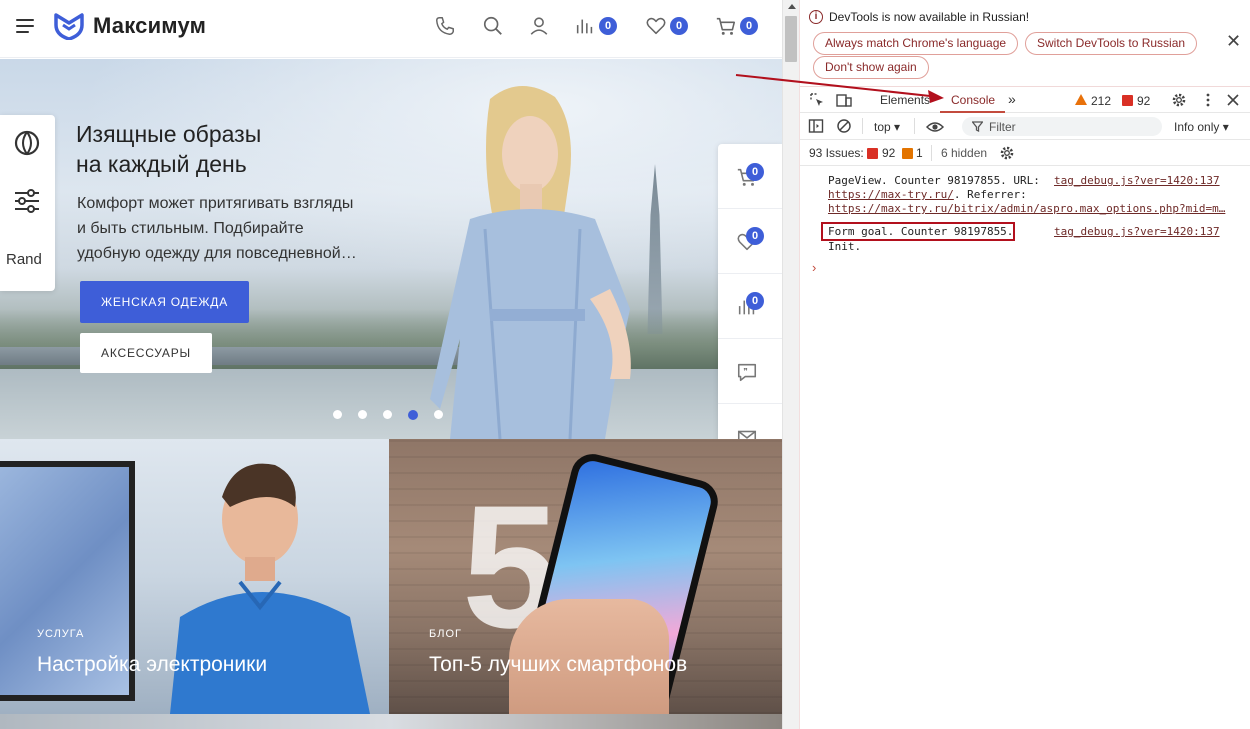 Image resolution: width=1250 pixels, height=729 pixels. I want to click on console-message-line: PageView. Counter 98197855. URL:, so click(934, 180).